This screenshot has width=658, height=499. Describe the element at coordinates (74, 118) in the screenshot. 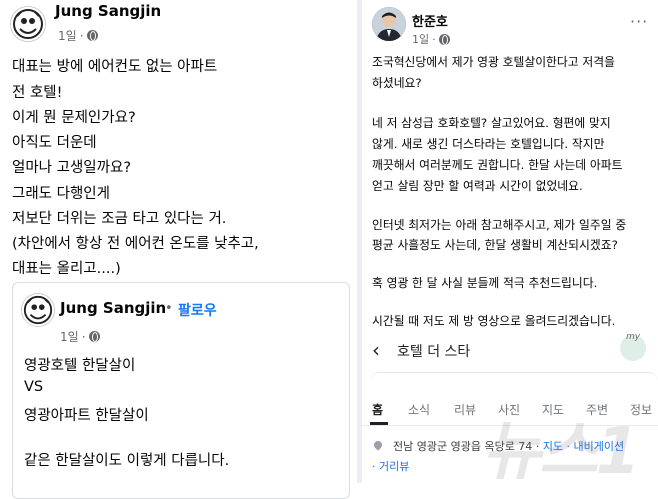

I see `post-text-line: 이게 뭔 문제인가요?` at that location.